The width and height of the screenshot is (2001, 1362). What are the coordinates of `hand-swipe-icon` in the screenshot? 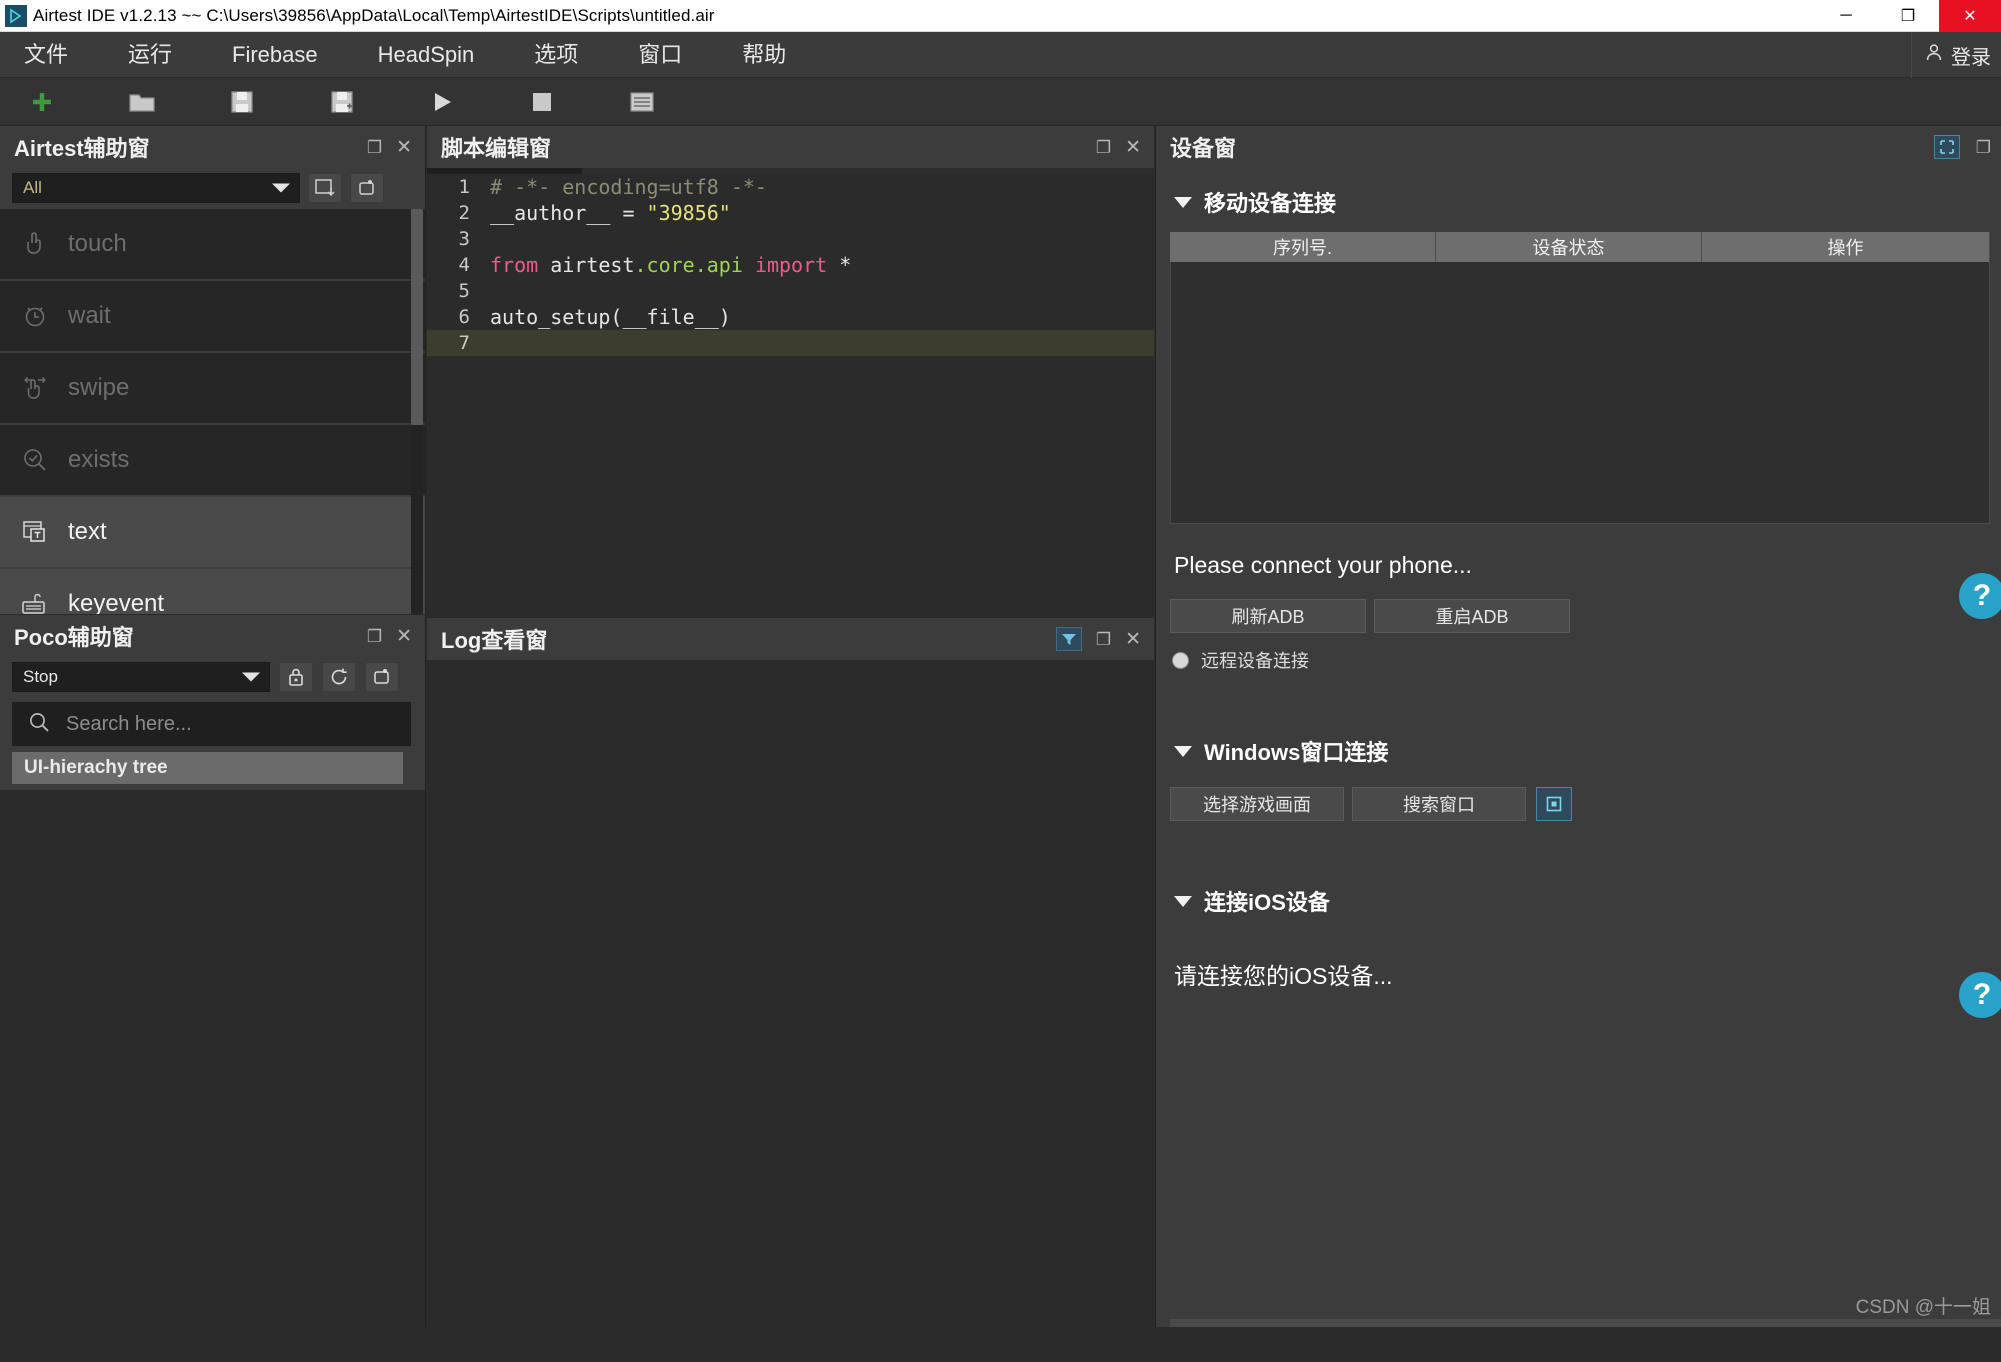 It's located at (35, 388).